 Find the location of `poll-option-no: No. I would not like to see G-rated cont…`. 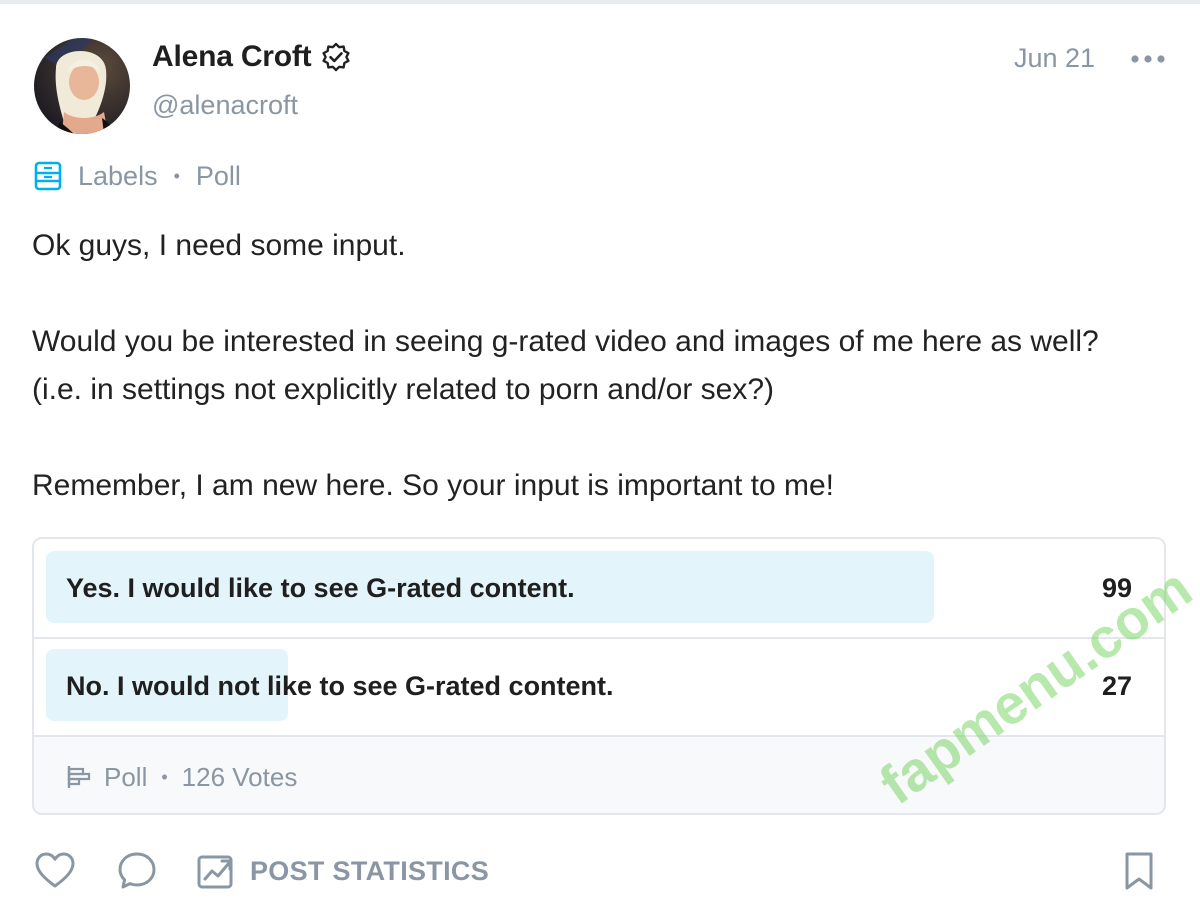

poll-option-no: No. I would not like to see G-rated cont… is located at coordinates (599, 687).